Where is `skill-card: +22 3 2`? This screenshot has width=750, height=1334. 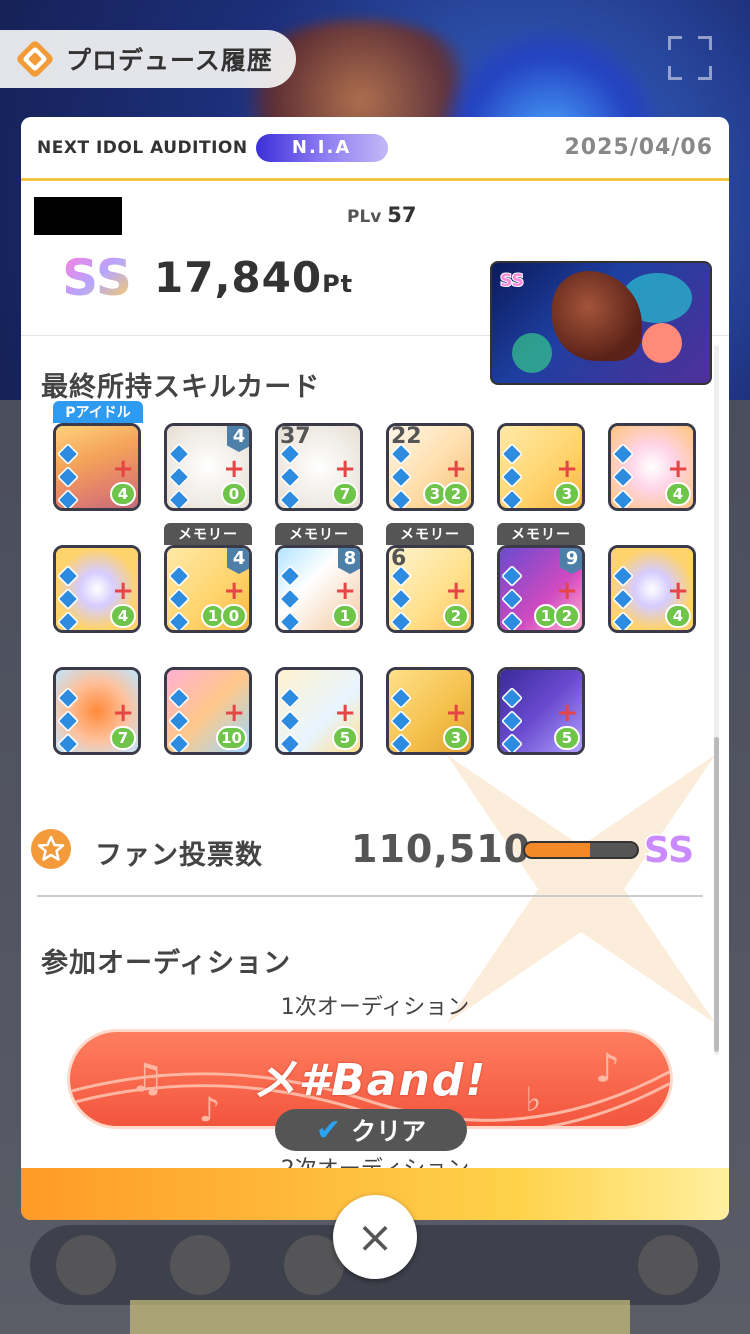
skill-card: +22 3 2 is located at coordinates (430, 467).